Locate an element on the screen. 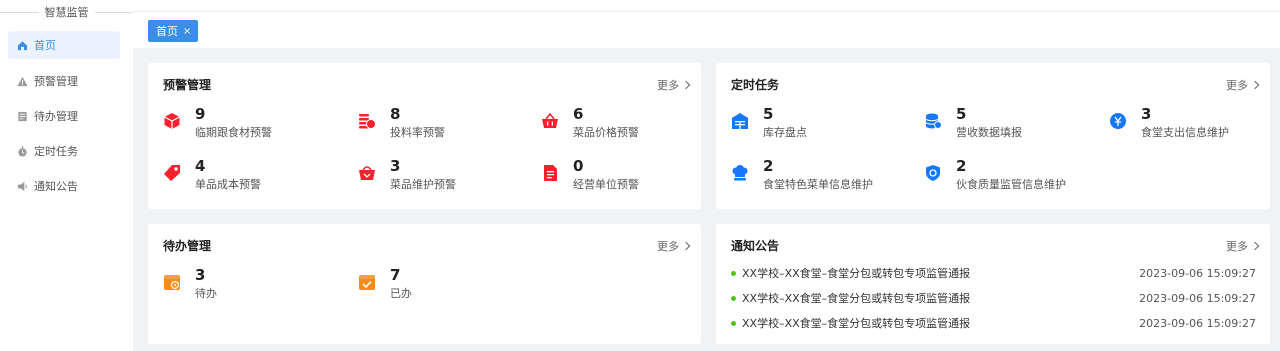 The width and height of the screenshot is (1280, 351). stat-label: 已办 is located at coordinates (401, 293).